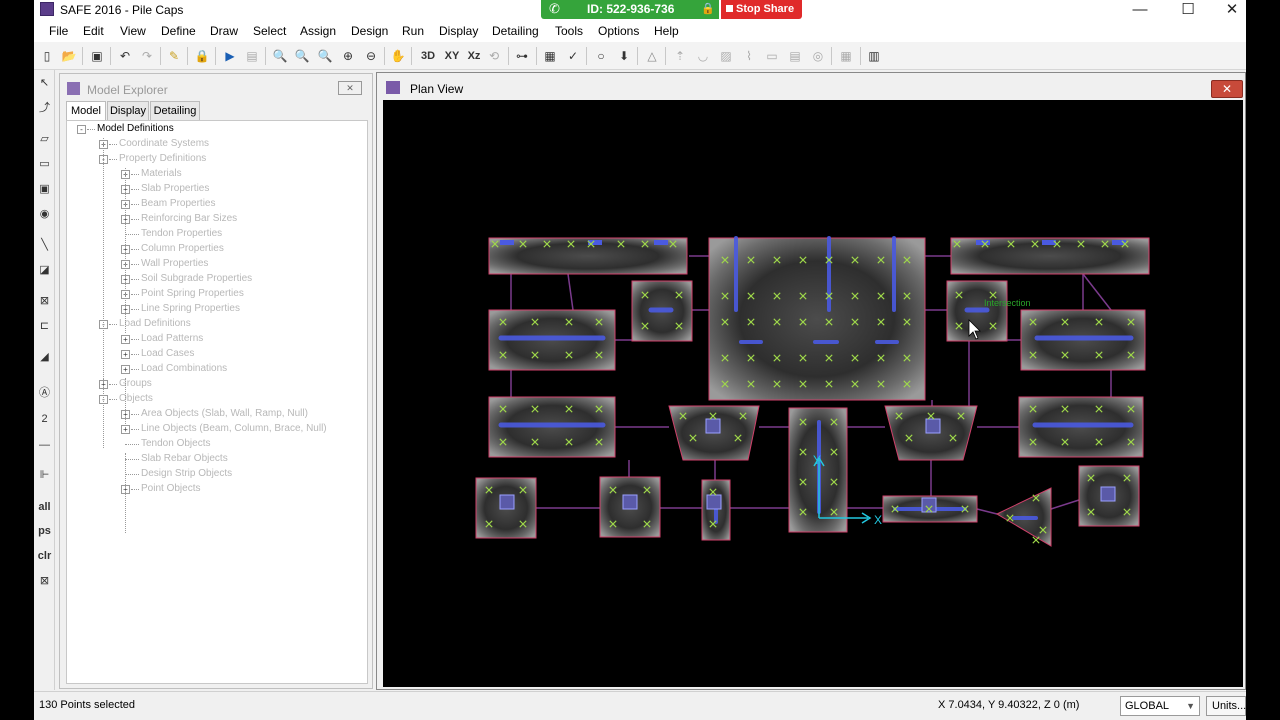 This screenshot has width=1280, height=720. What do you see at coordinates (1227, 89) in the screenshot?
I see `close-plan-view-icon: ✕` at bounding box center [1227, 89].